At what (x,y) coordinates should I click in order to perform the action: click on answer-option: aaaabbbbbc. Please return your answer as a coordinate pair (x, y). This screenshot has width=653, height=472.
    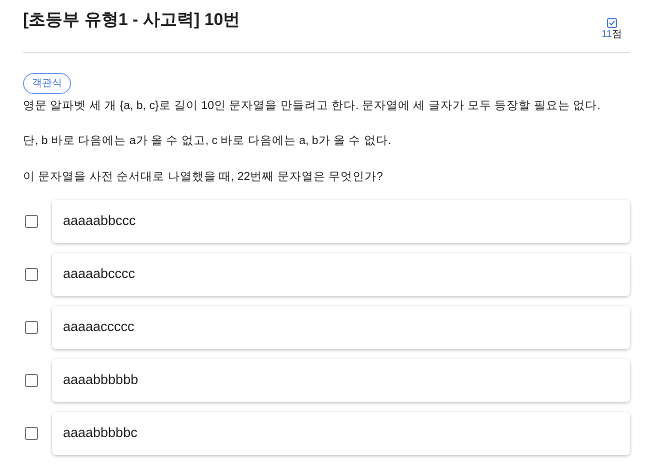
    Looking at the image, I should click on (341, 433).